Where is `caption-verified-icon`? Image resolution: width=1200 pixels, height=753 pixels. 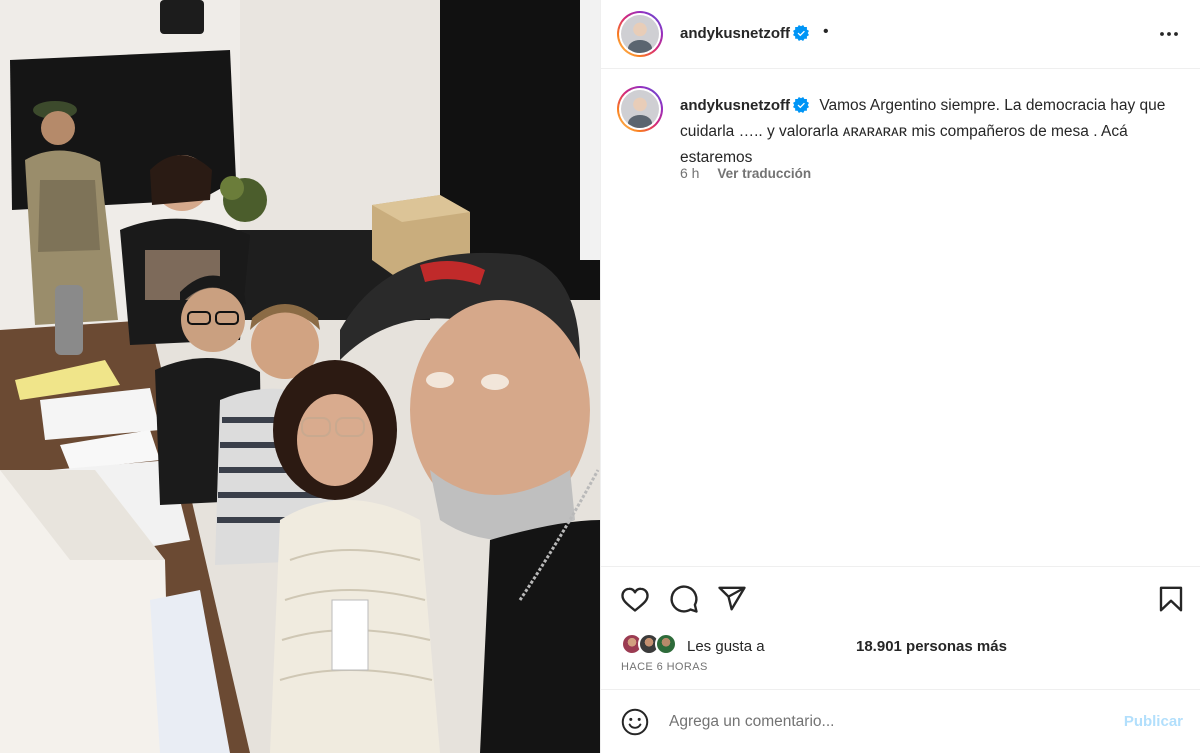 caption-verified-icon is located at coordinates (801, 105).